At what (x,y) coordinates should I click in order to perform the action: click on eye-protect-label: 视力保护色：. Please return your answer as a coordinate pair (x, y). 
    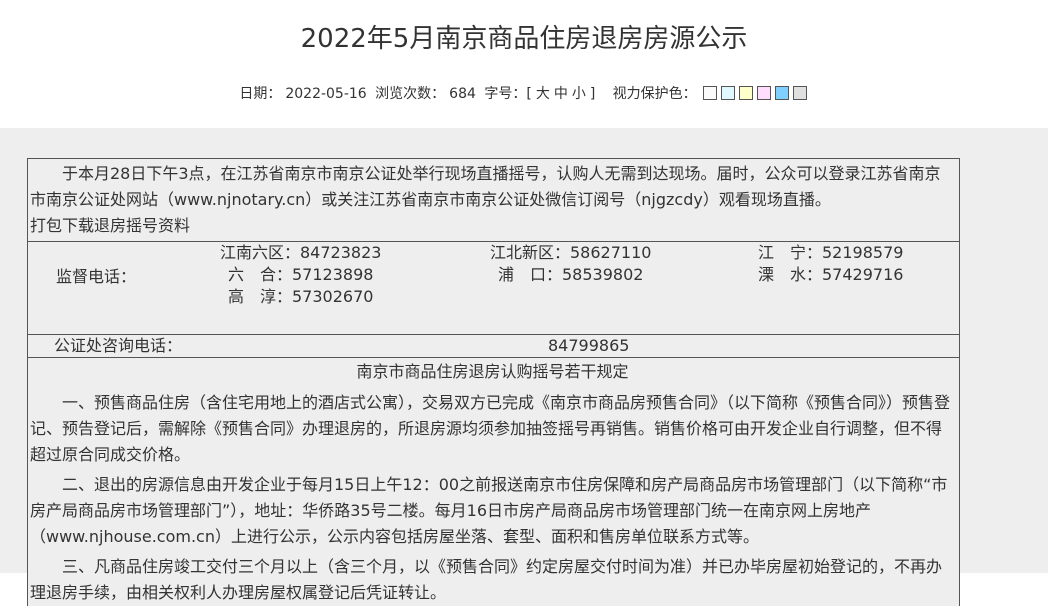
    Looking at the image, I should click on (654, 94).